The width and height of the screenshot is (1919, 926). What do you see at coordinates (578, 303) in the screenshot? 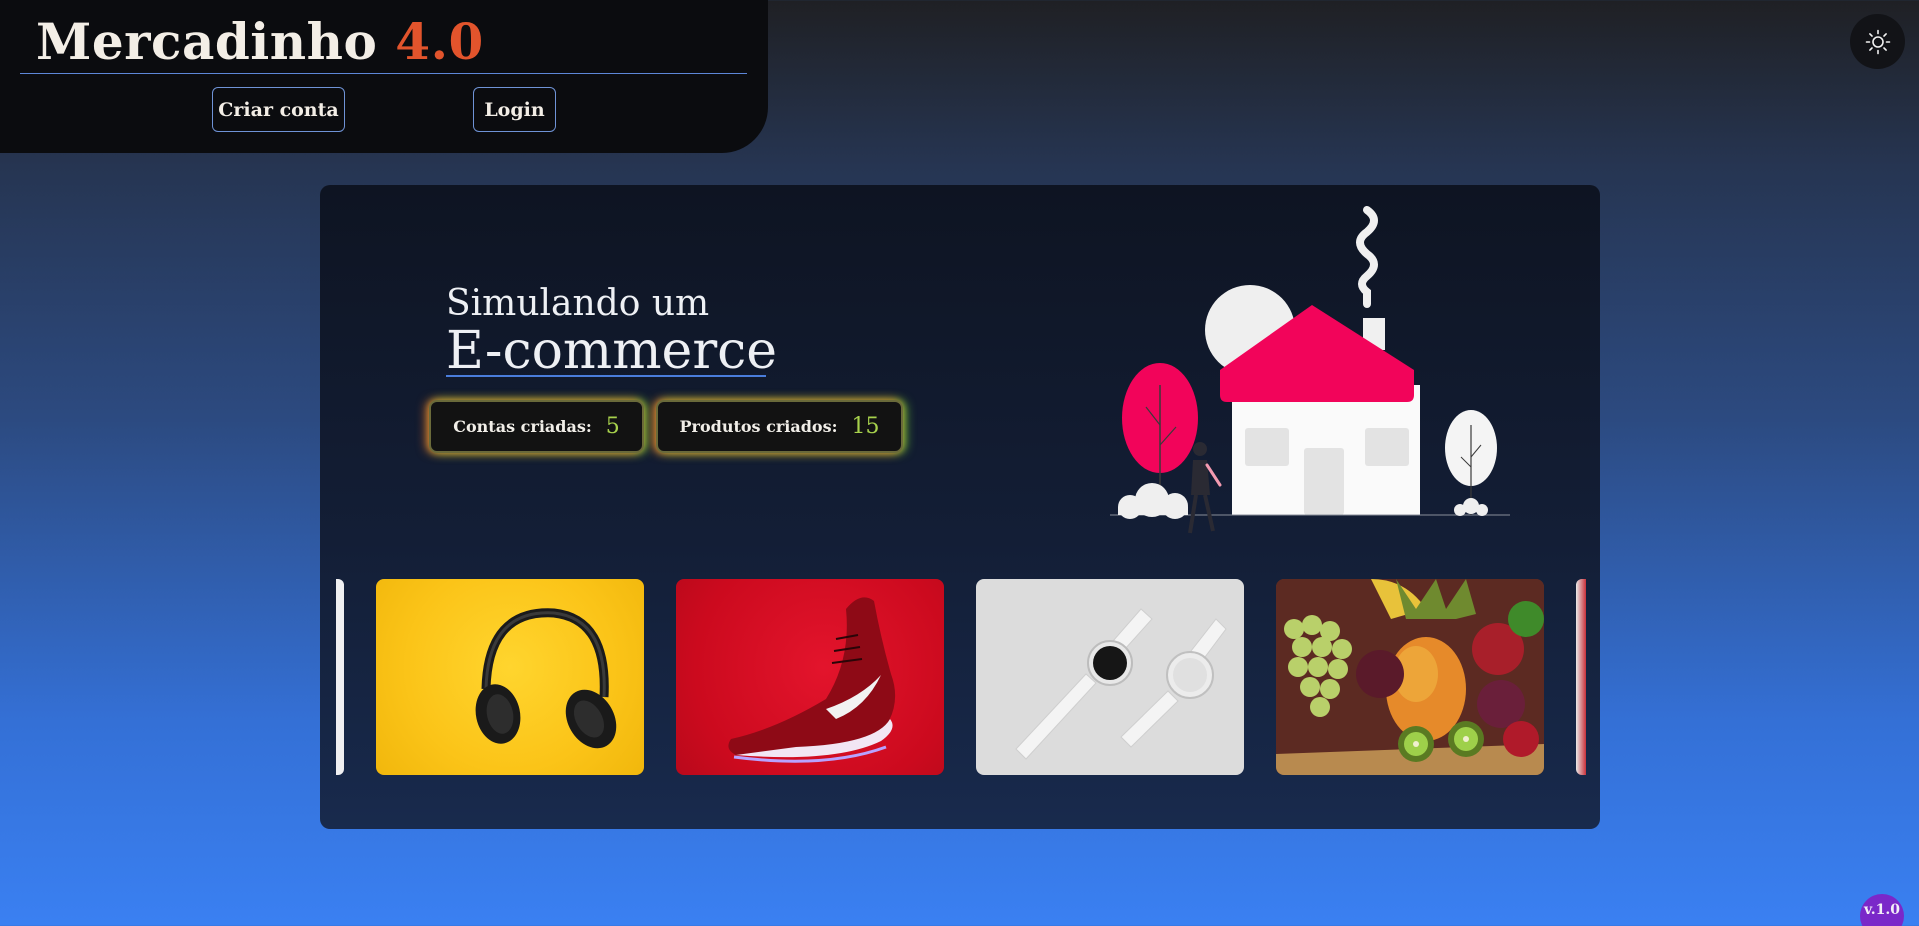
I see `hero-subtitle: Simulando um` at bounding box center [578, 303].